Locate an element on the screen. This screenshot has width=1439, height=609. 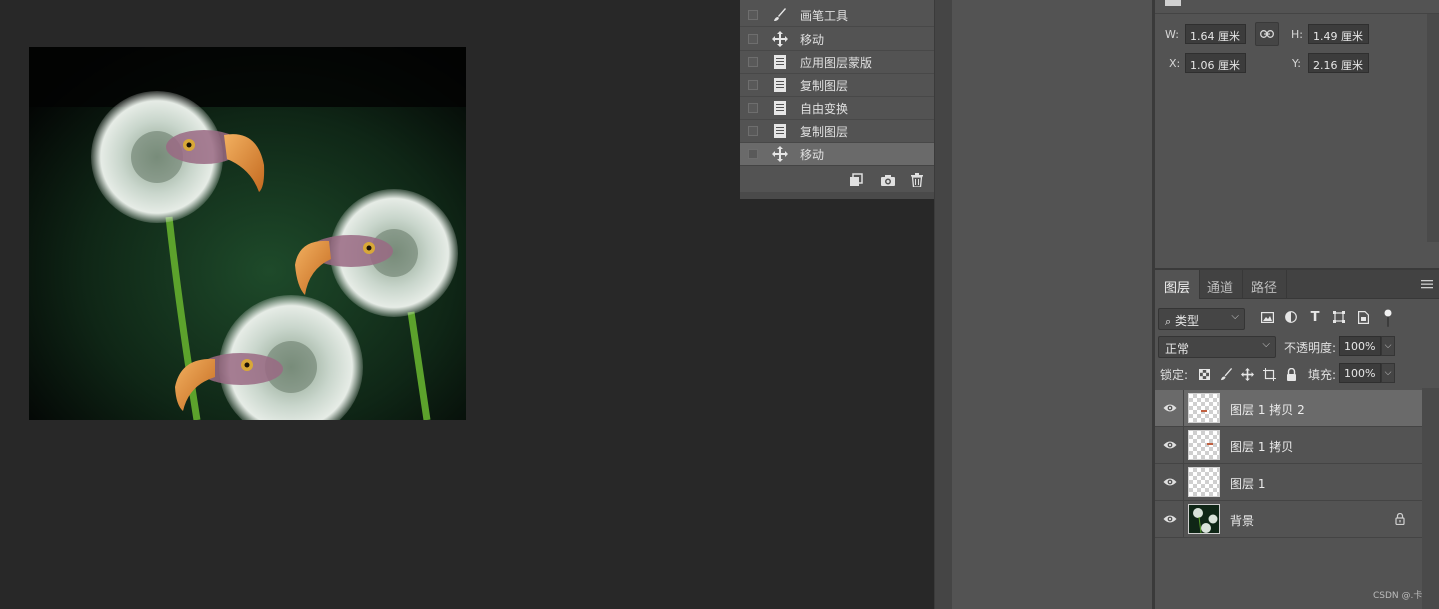
history-item-label: 应用图层蒙版 is located at coordinates (836, 62).